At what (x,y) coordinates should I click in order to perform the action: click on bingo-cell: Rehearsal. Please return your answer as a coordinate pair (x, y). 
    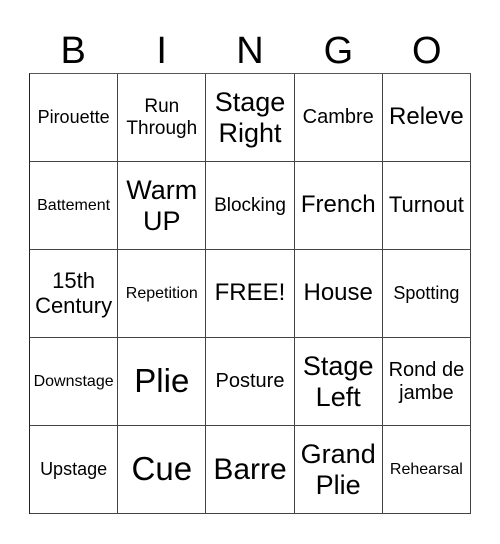
    Looking at the image, I should click on (426, 470).